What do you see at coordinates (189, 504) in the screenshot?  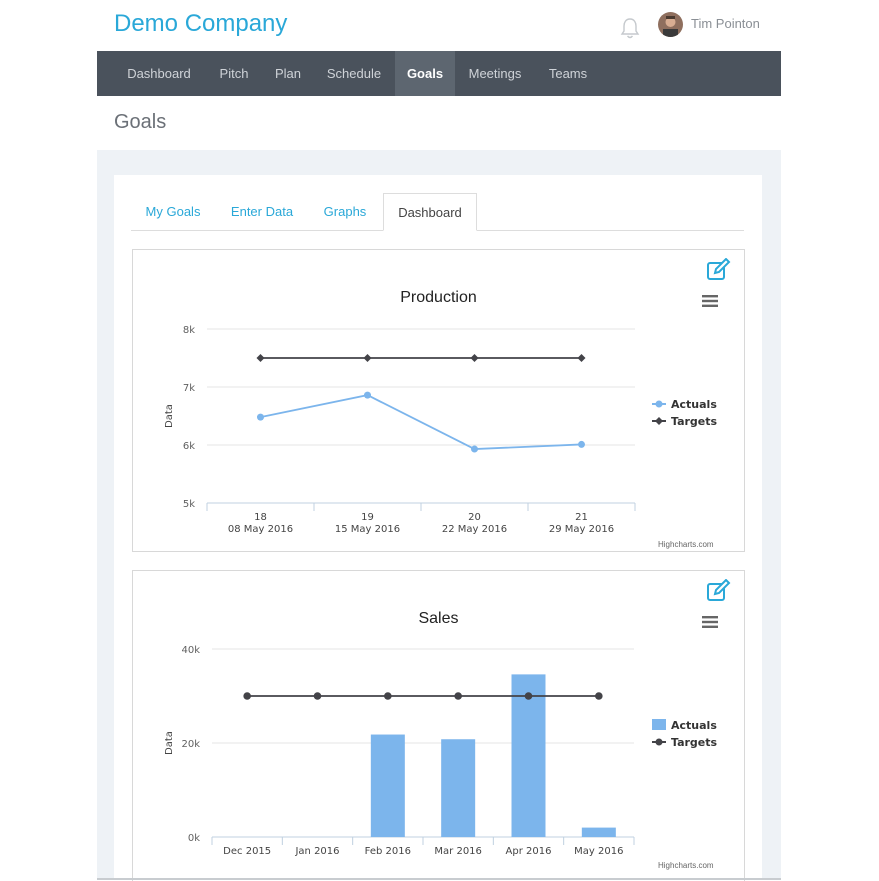 I see `y-tick-label: 5k` at bounding box center [189, 504].